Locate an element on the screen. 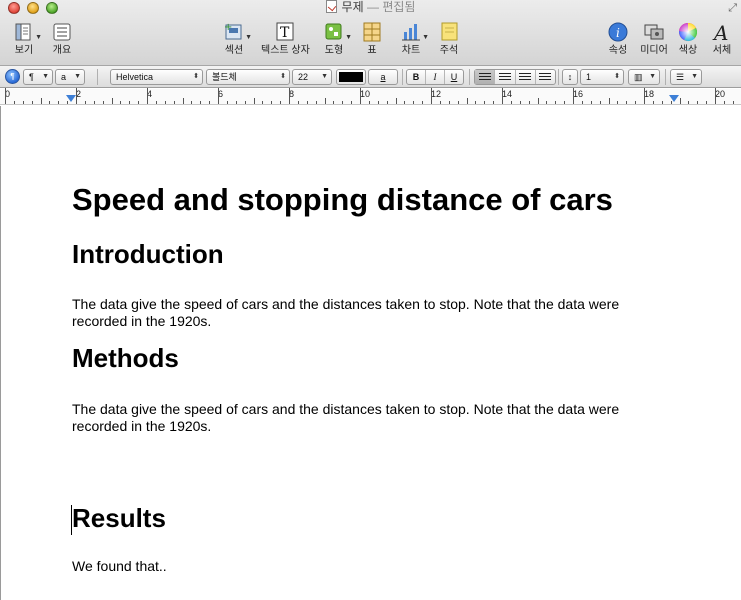 This screenshot has height=600, width=741. font-family-popup: Helvetica ⬍ is located at coordinates (156, 77).